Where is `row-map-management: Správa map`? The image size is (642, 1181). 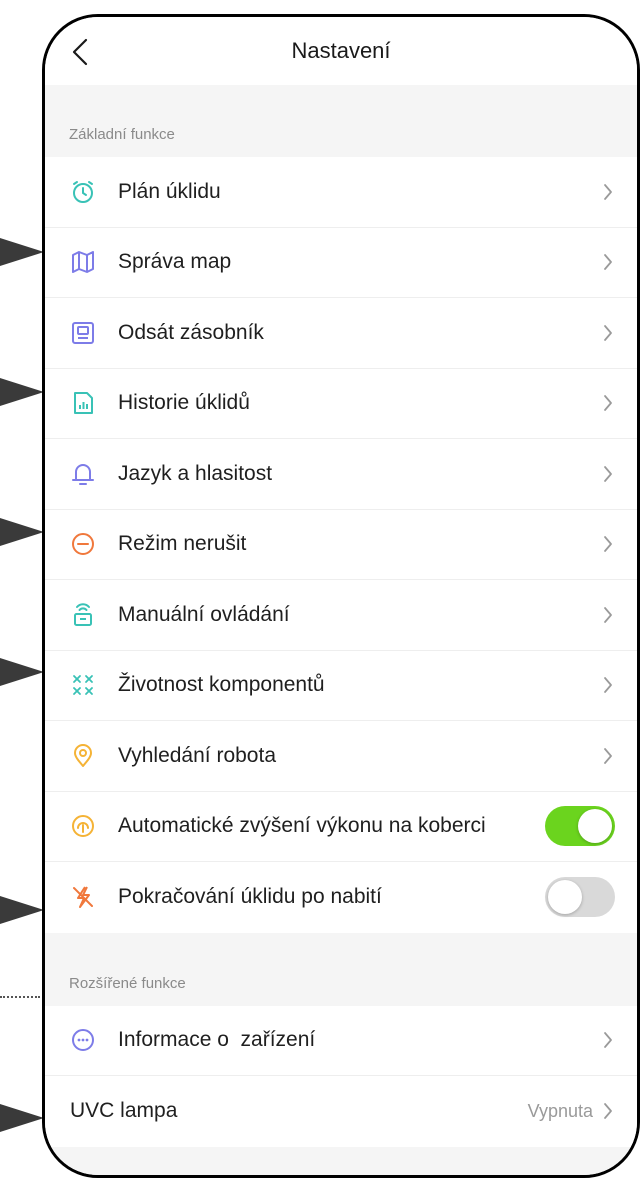
row-map-management: Správa map is located at coordinates (341, 263).